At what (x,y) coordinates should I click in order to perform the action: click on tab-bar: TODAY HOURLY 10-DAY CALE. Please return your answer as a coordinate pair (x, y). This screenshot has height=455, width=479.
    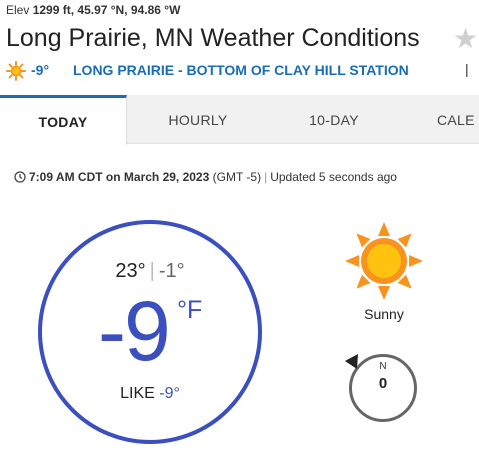
    Looking at the image, I should click on (239, 120).